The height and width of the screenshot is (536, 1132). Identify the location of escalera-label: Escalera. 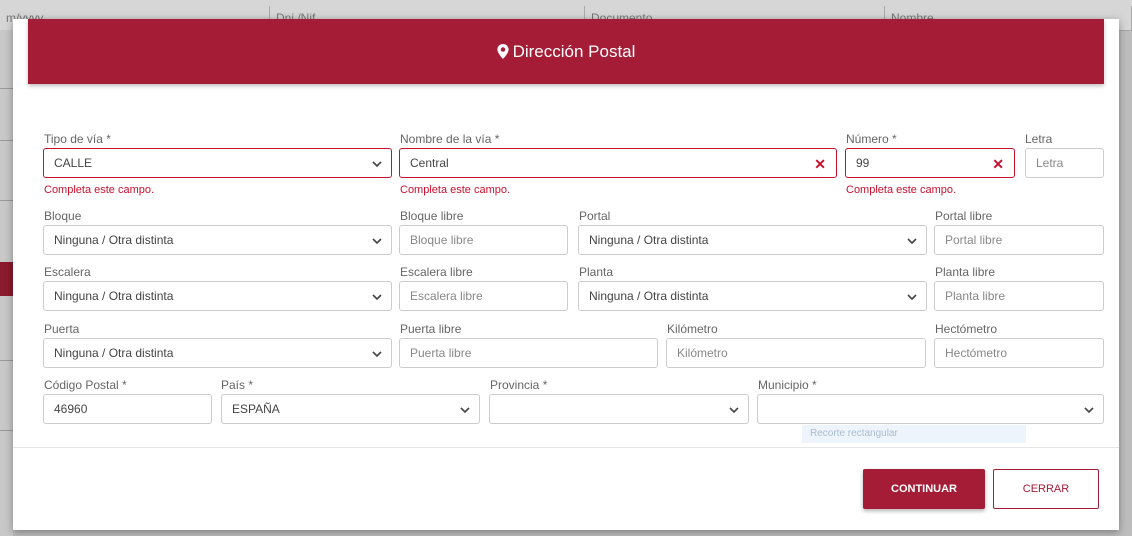
(67, 272).